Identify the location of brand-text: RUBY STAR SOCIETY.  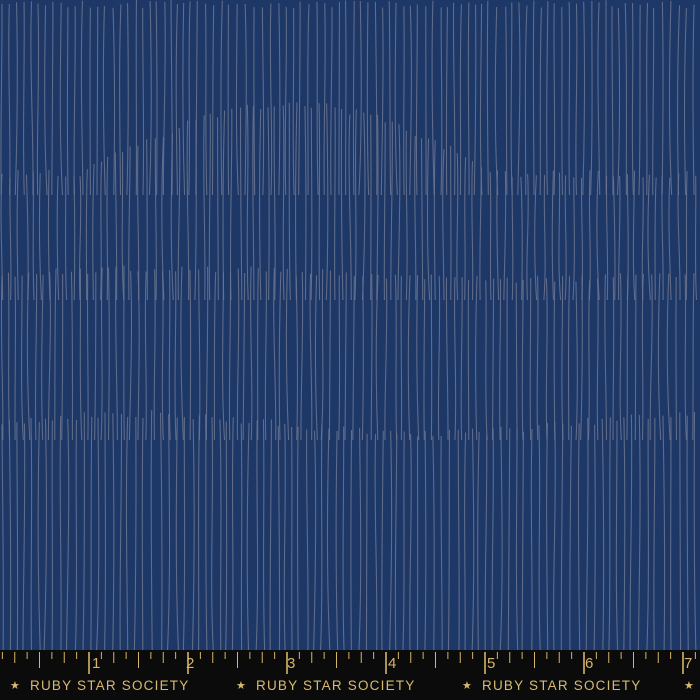
(336, 685).